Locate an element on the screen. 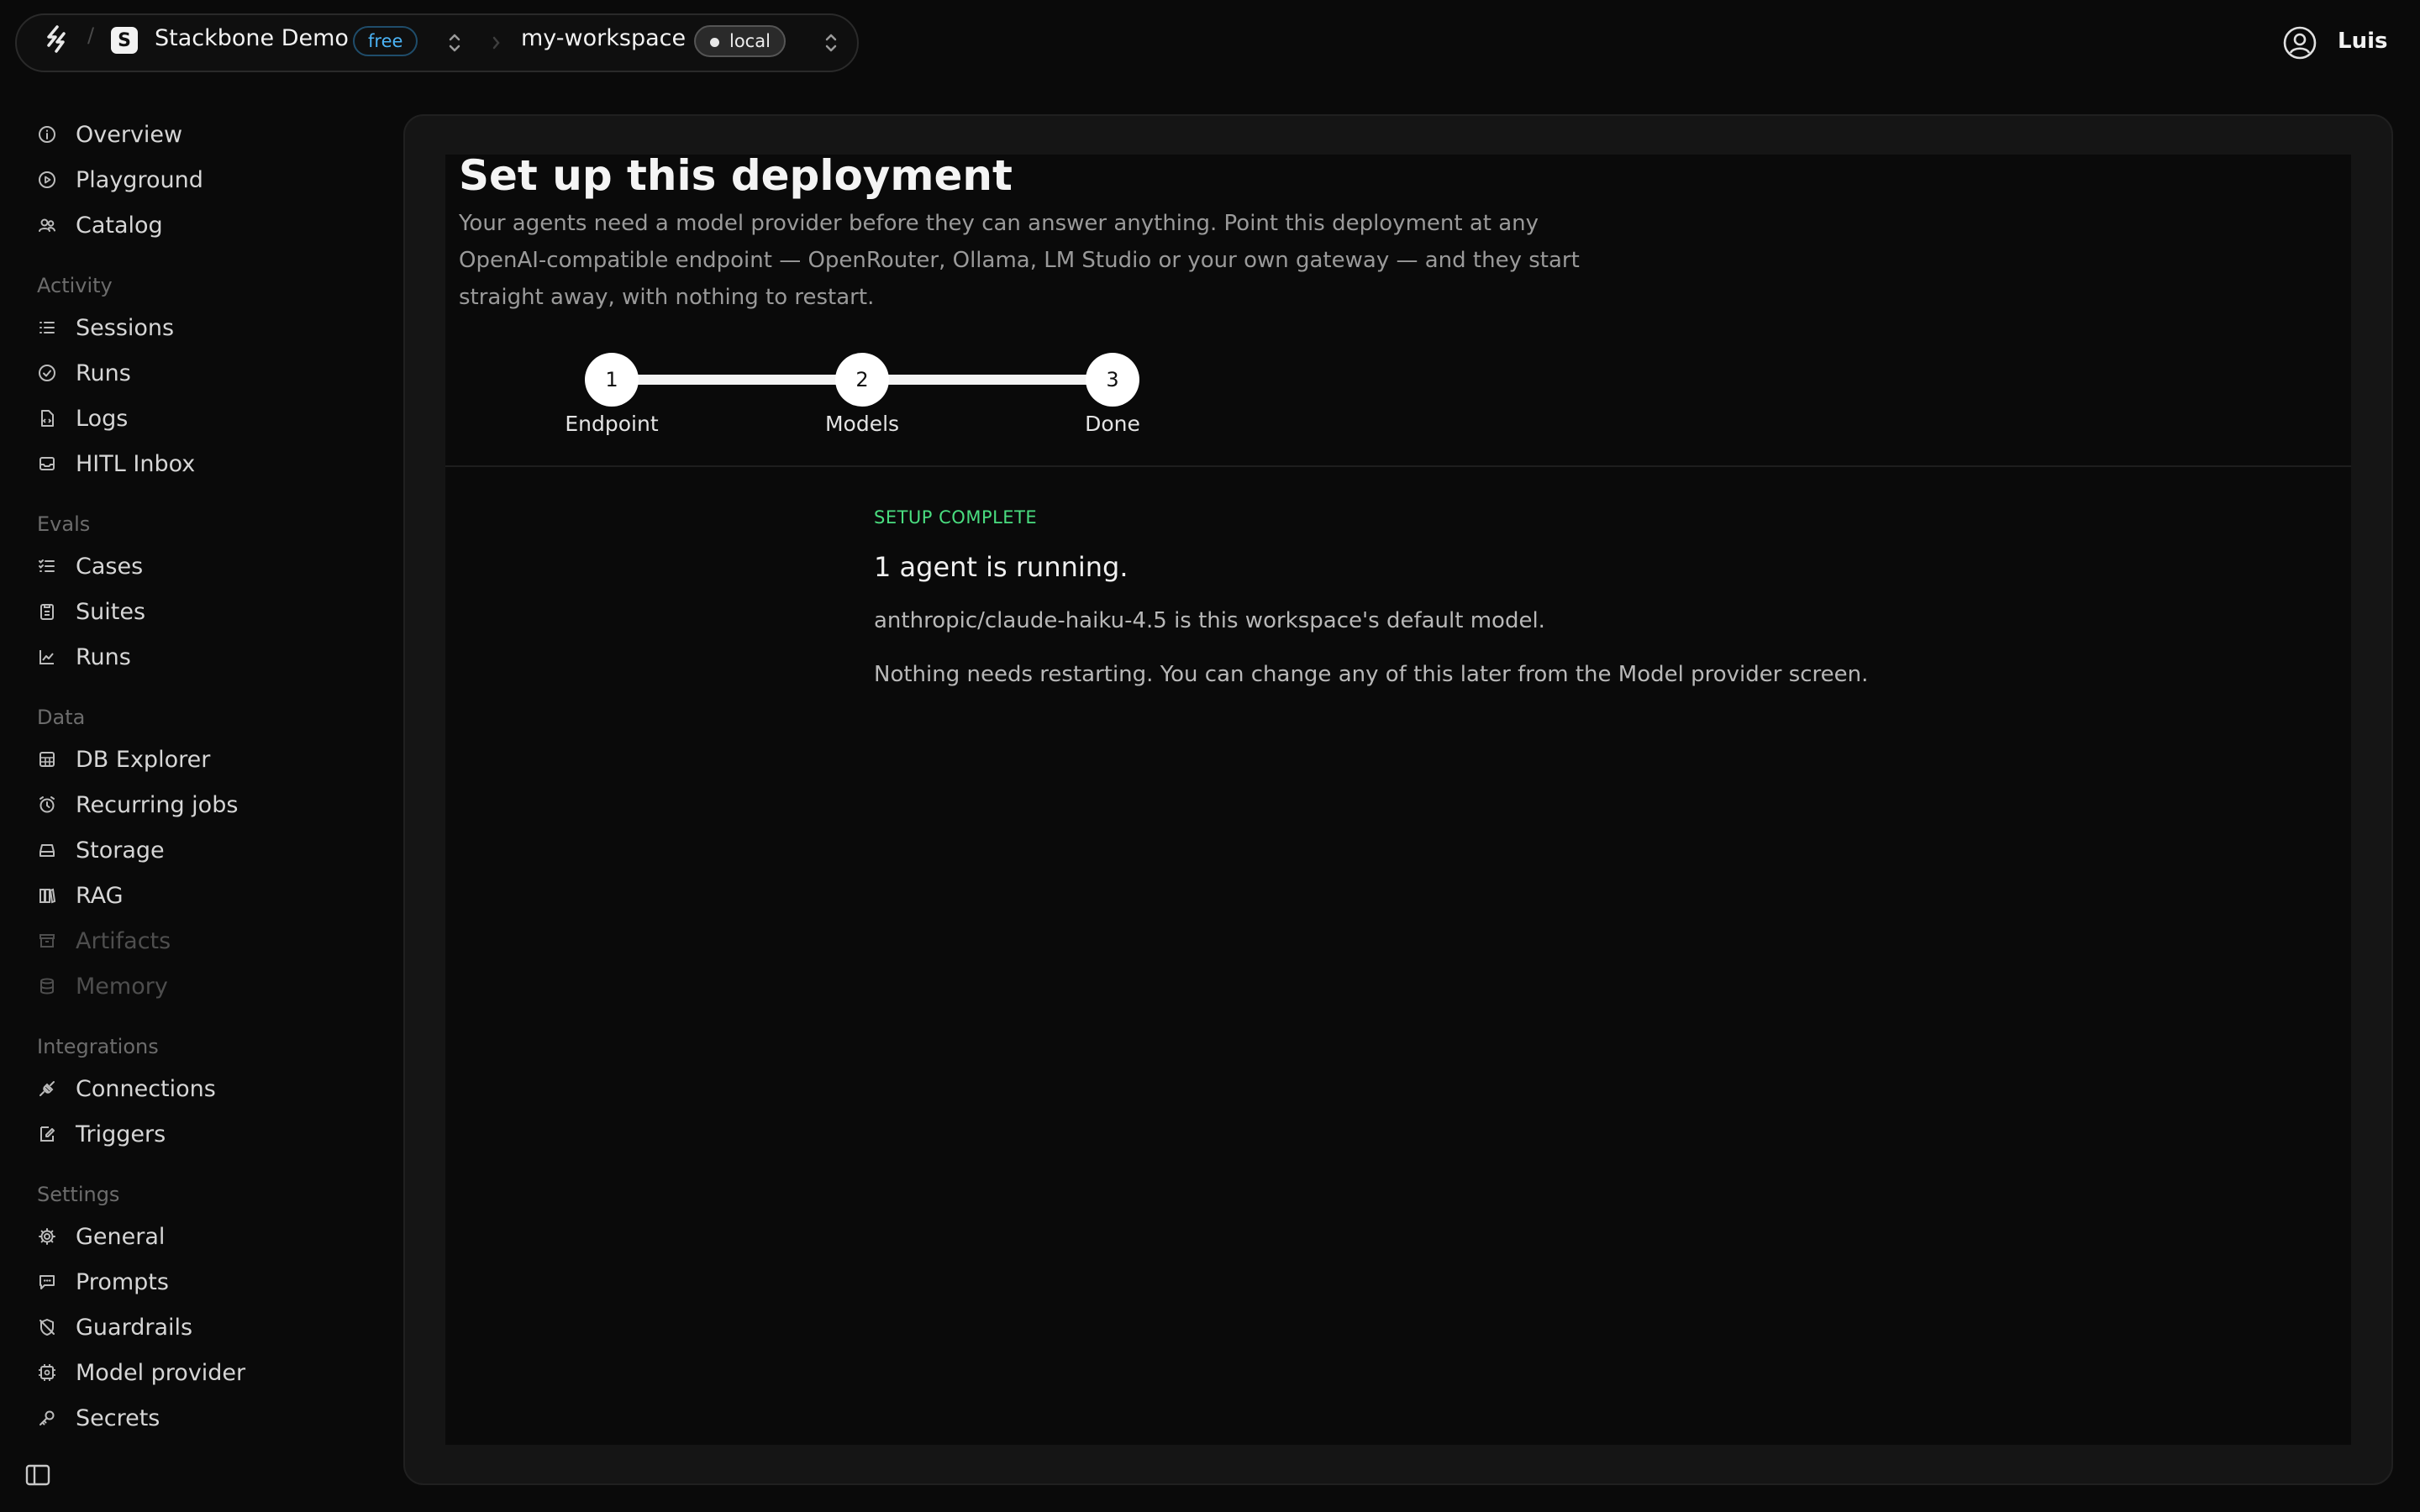  sidebar-item-model-provider: Model provider is located at coordinates (141, 1372).